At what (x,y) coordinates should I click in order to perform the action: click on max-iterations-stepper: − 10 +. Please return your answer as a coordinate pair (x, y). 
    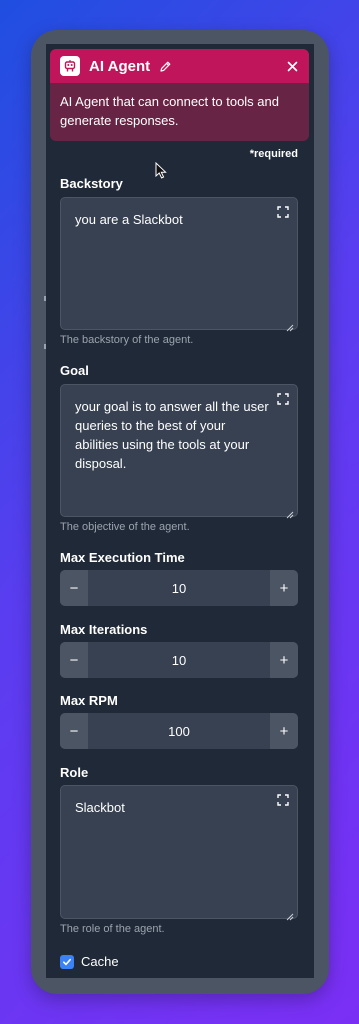
    Looking at the image, I should click on (179, 660).